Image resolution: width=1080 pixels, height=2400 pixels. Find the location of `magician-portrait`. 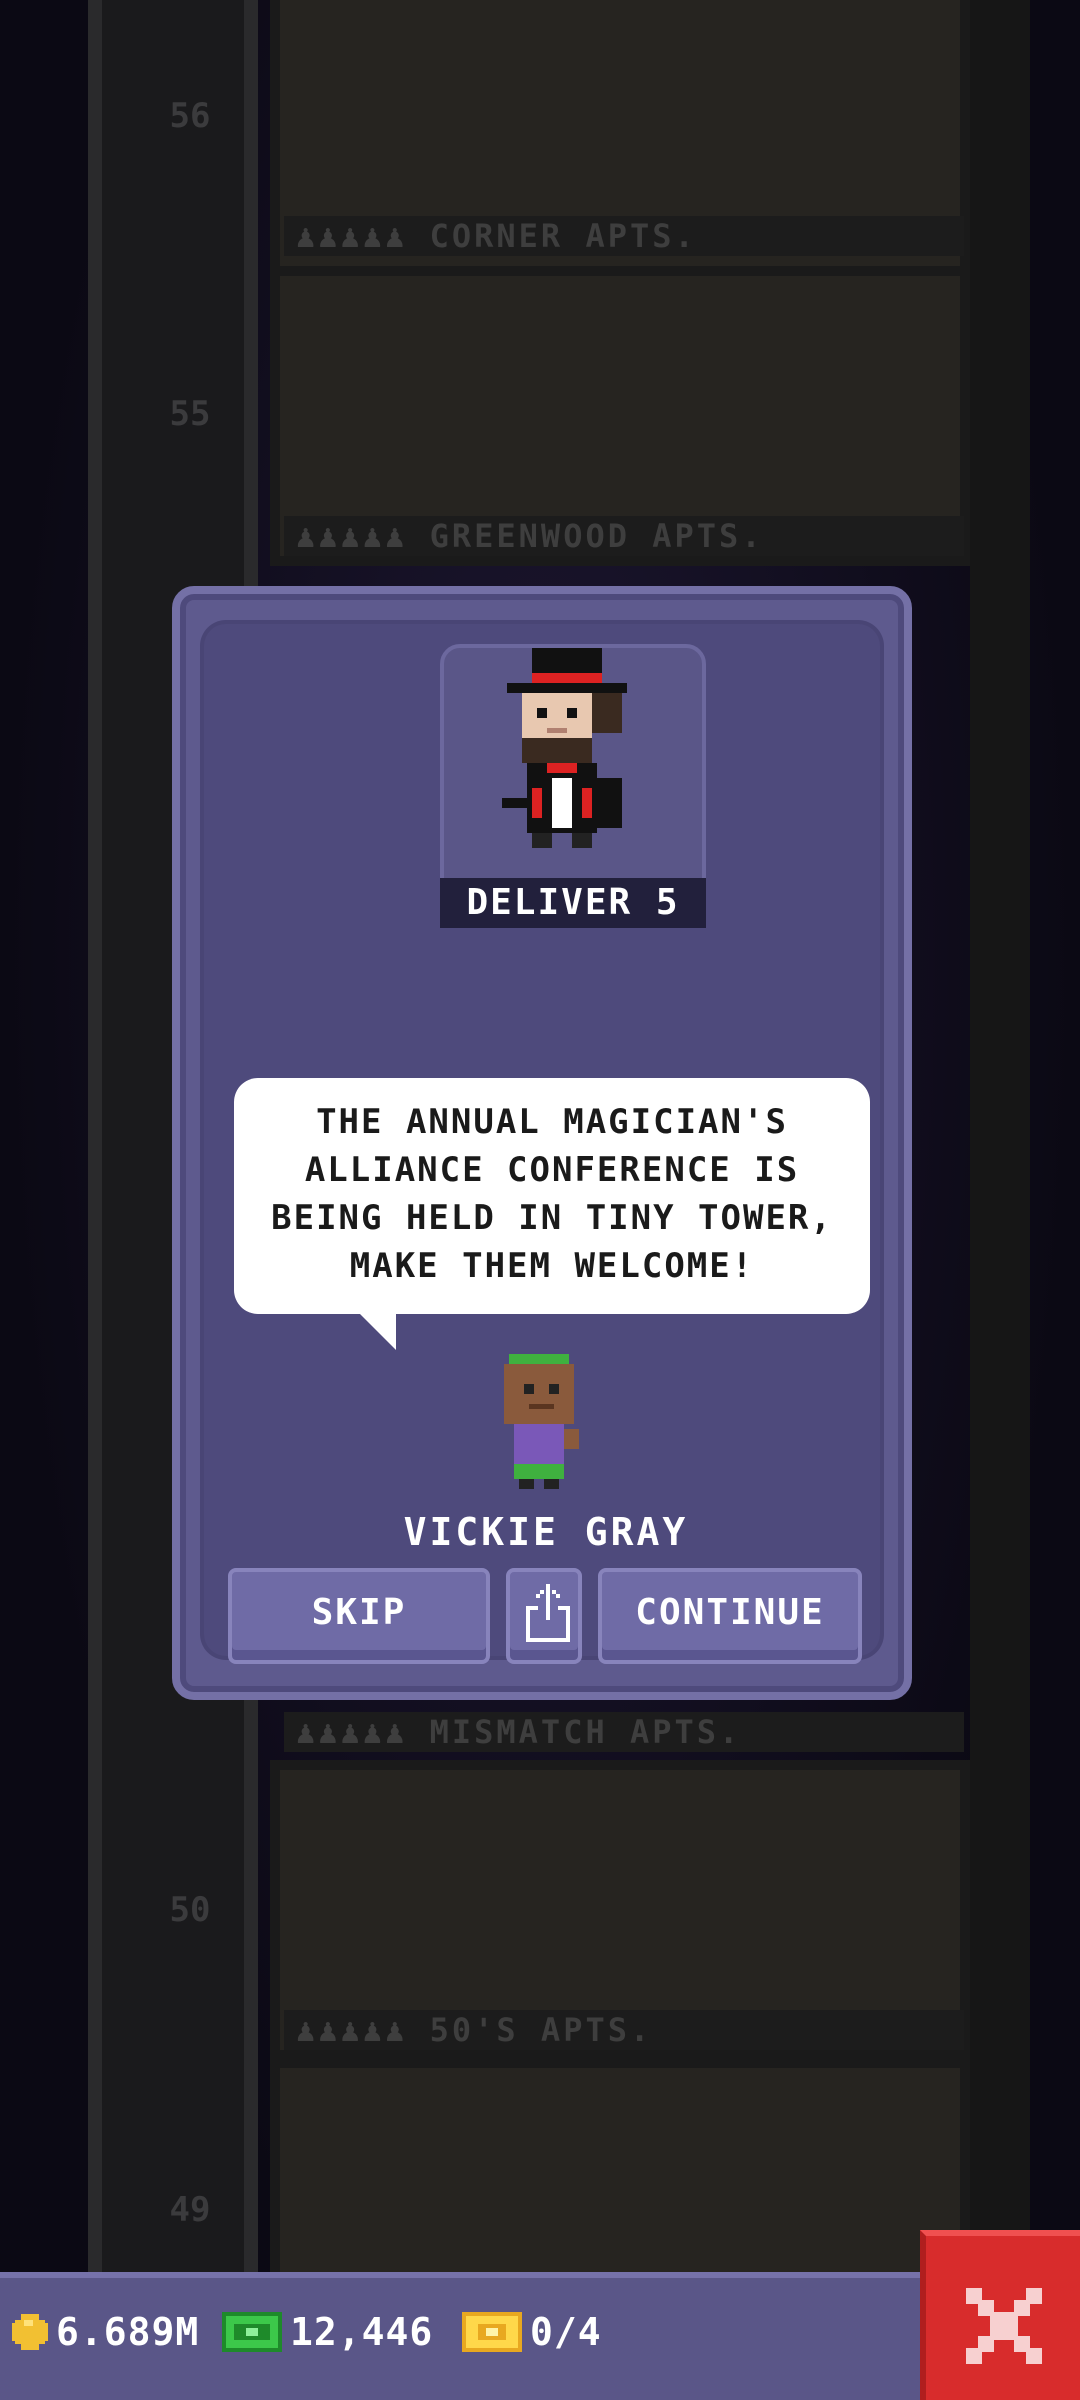

magician-portrait is located at coordinates (573, 781).